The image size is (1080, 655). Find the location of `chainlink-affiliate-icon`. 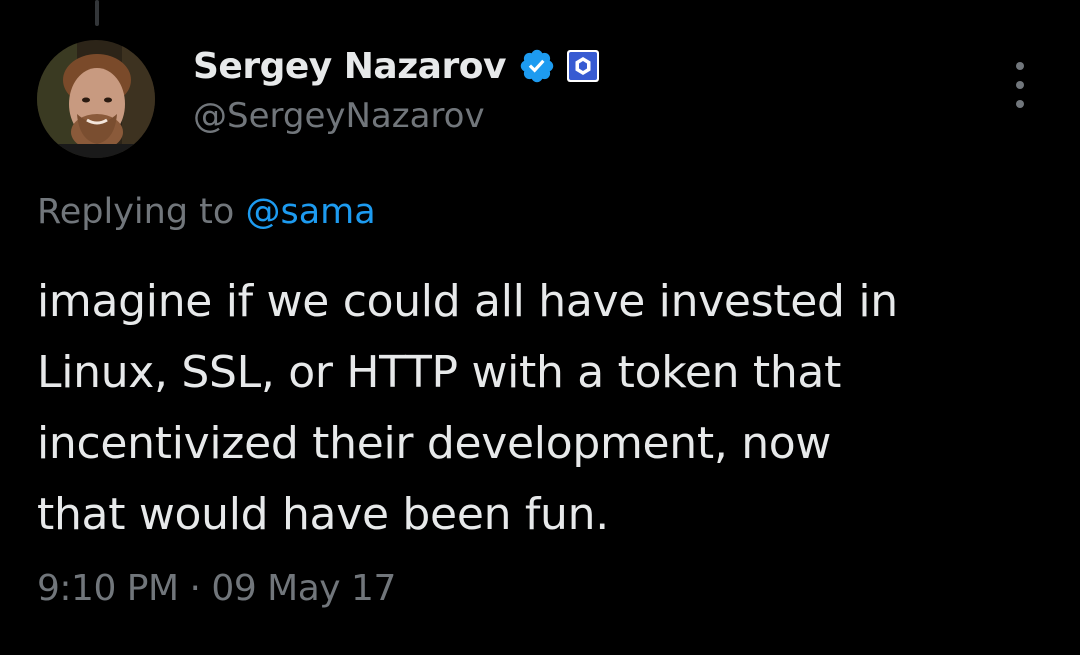

chainlink-affiliate-icon is located at coordinates (583, 66).